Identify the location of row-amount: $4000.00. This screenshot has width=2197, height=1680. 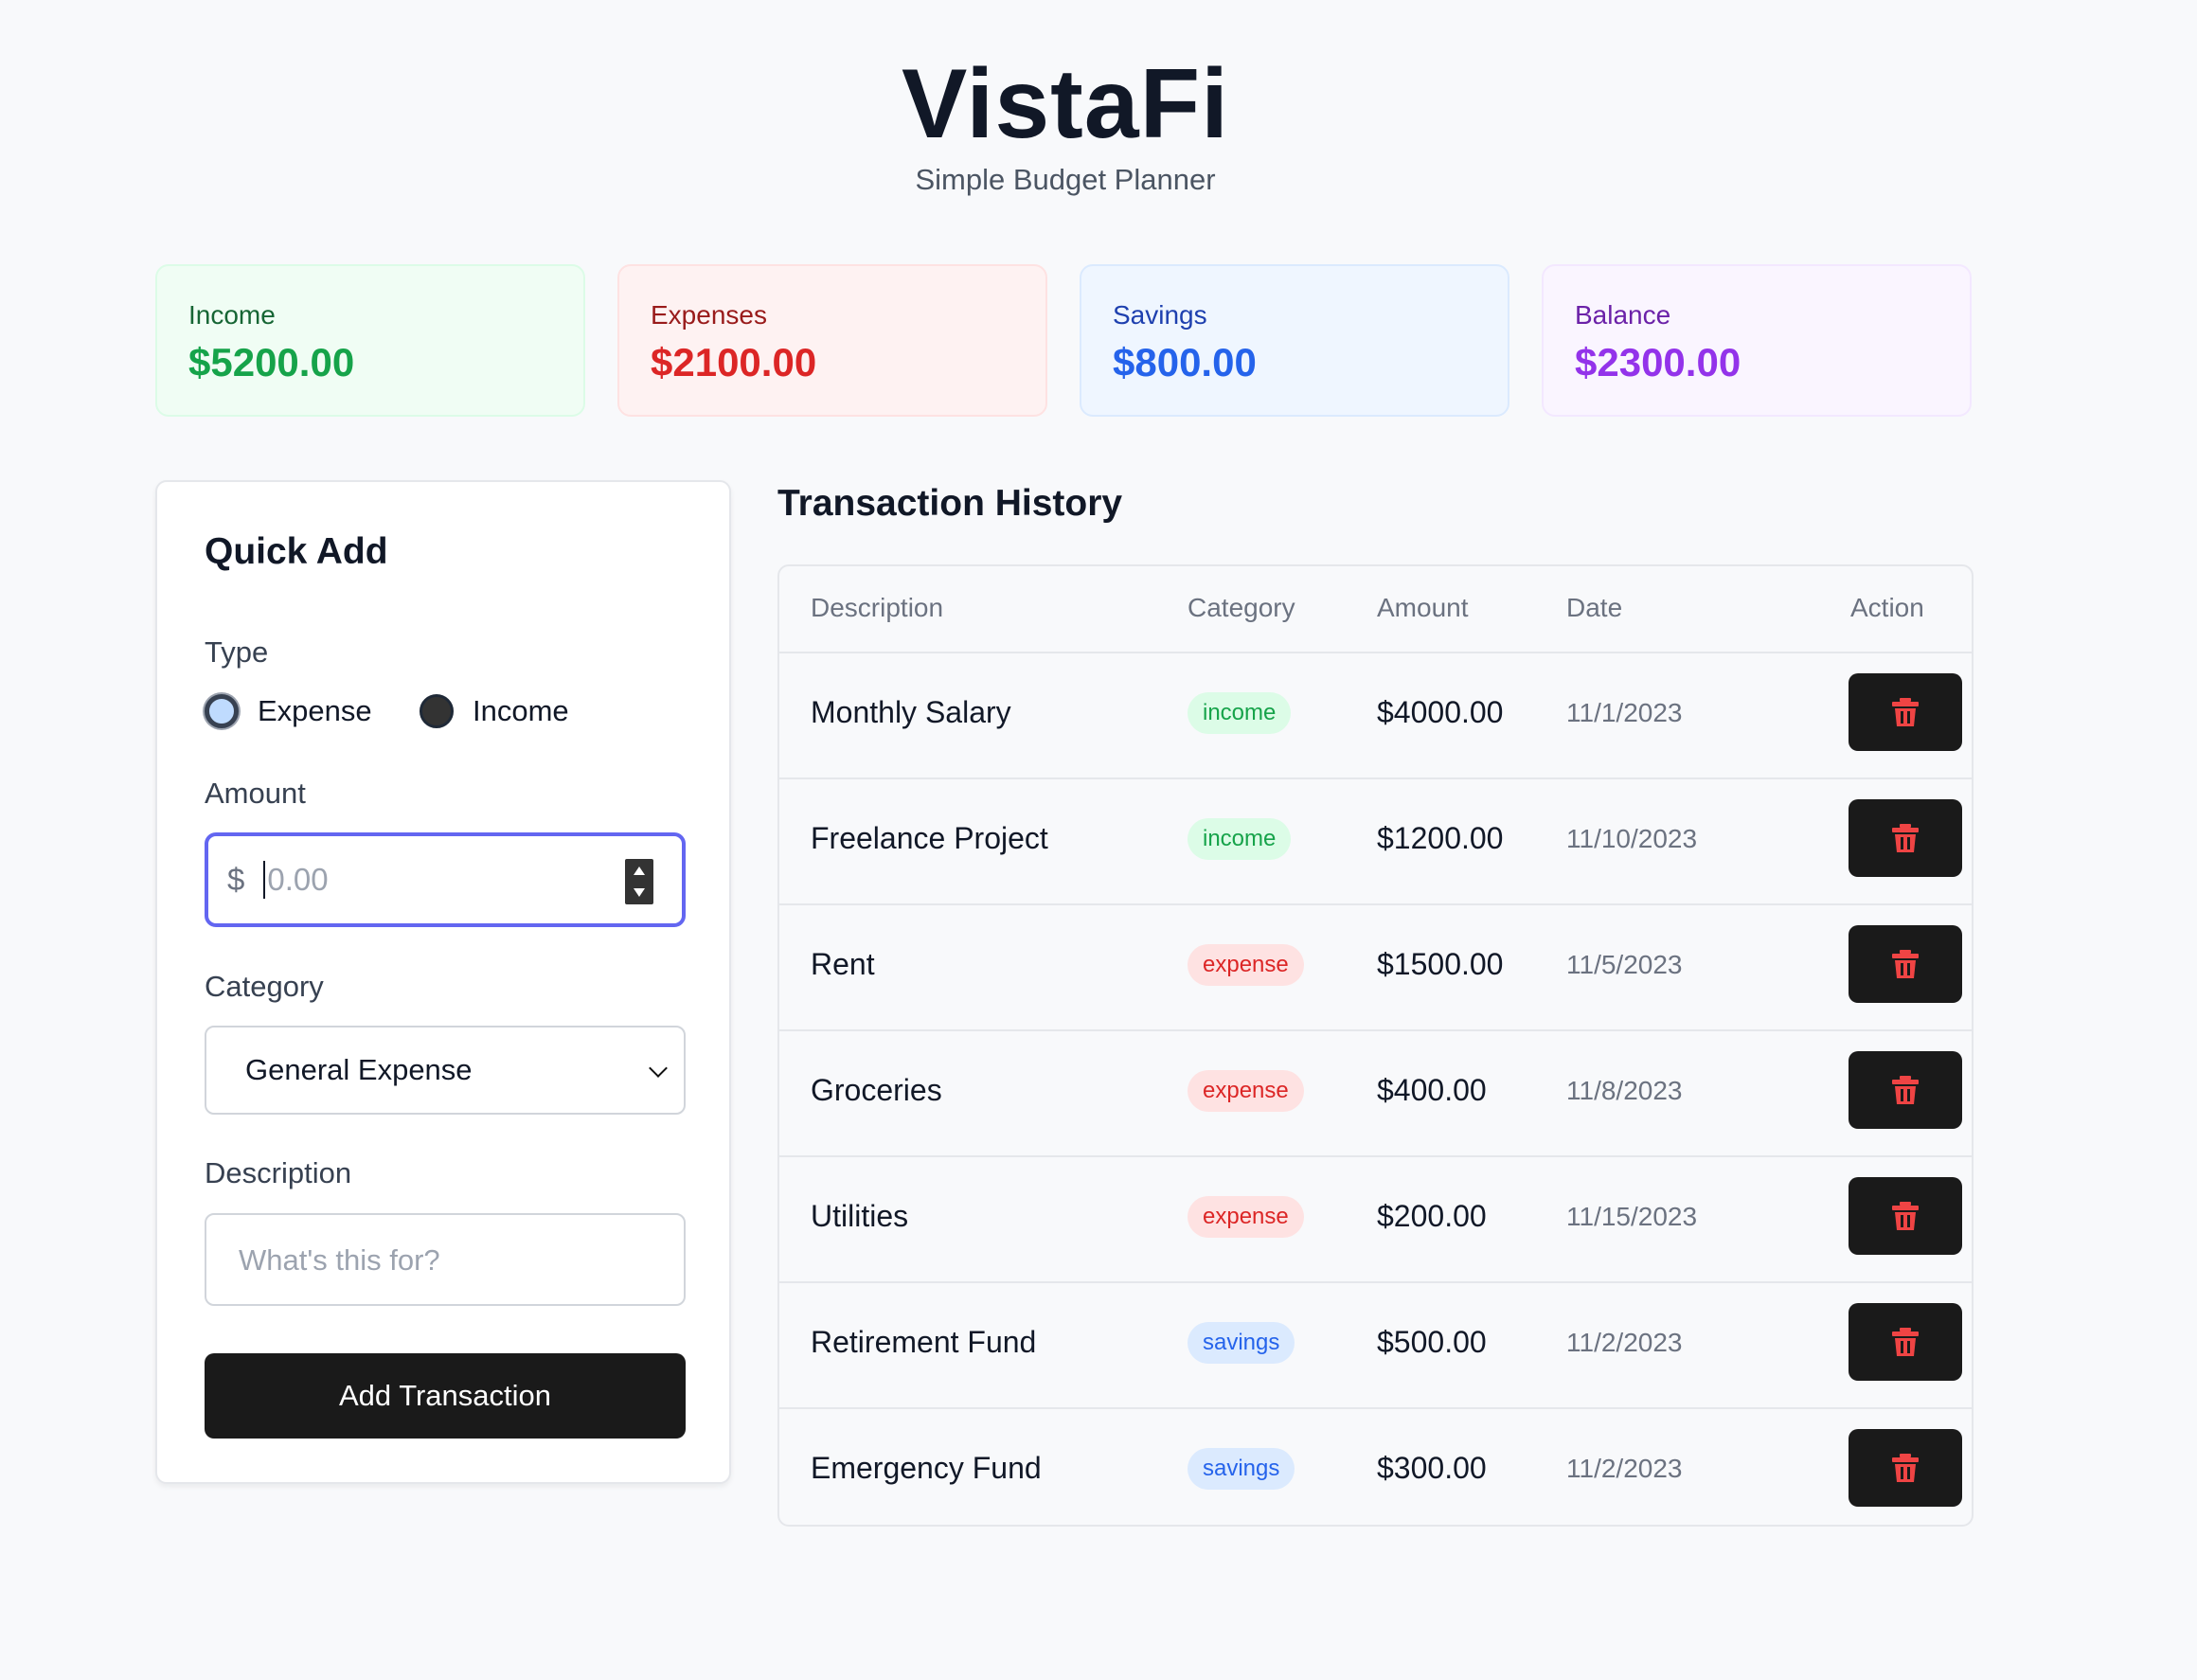
(1440, 712).